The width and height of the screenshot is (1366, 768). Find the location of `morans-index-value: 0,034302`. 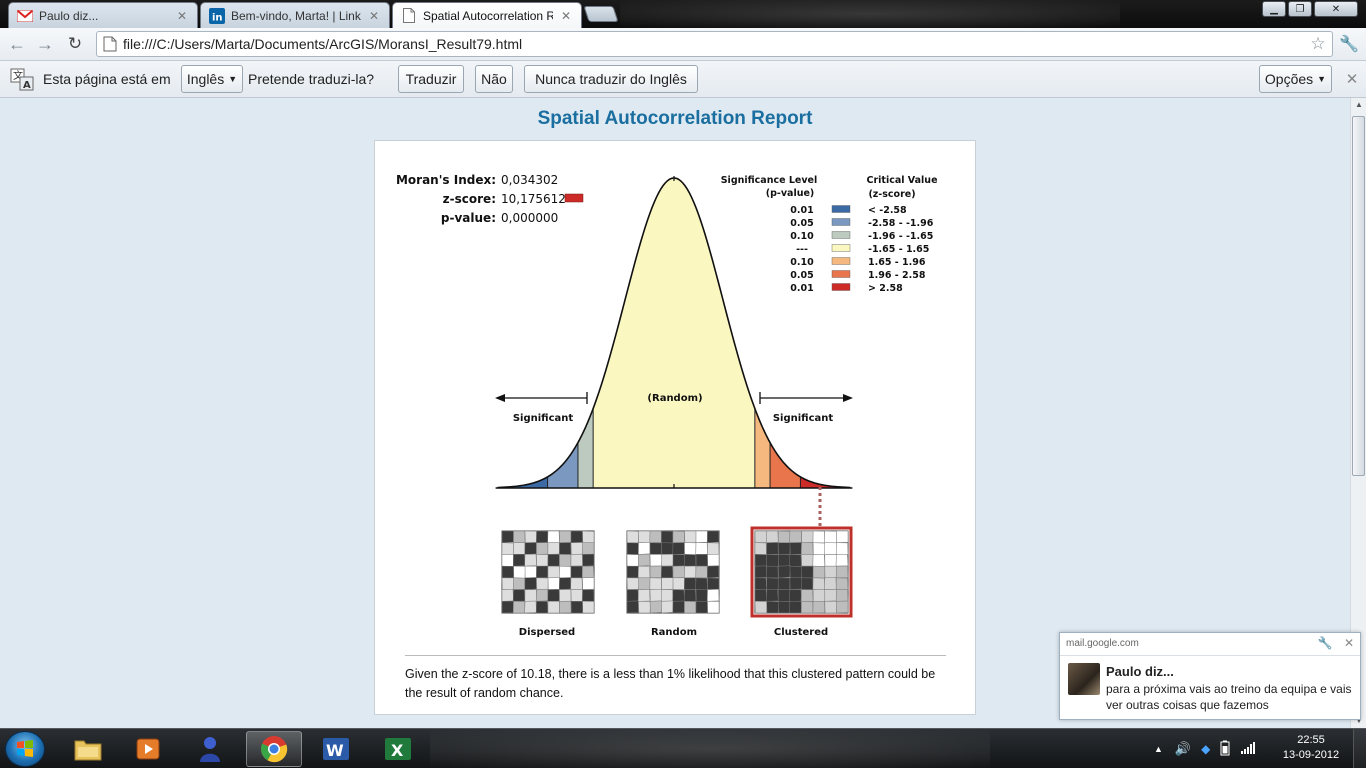

morans-index-value: 0,034302 is located at coordinates (529, 180).